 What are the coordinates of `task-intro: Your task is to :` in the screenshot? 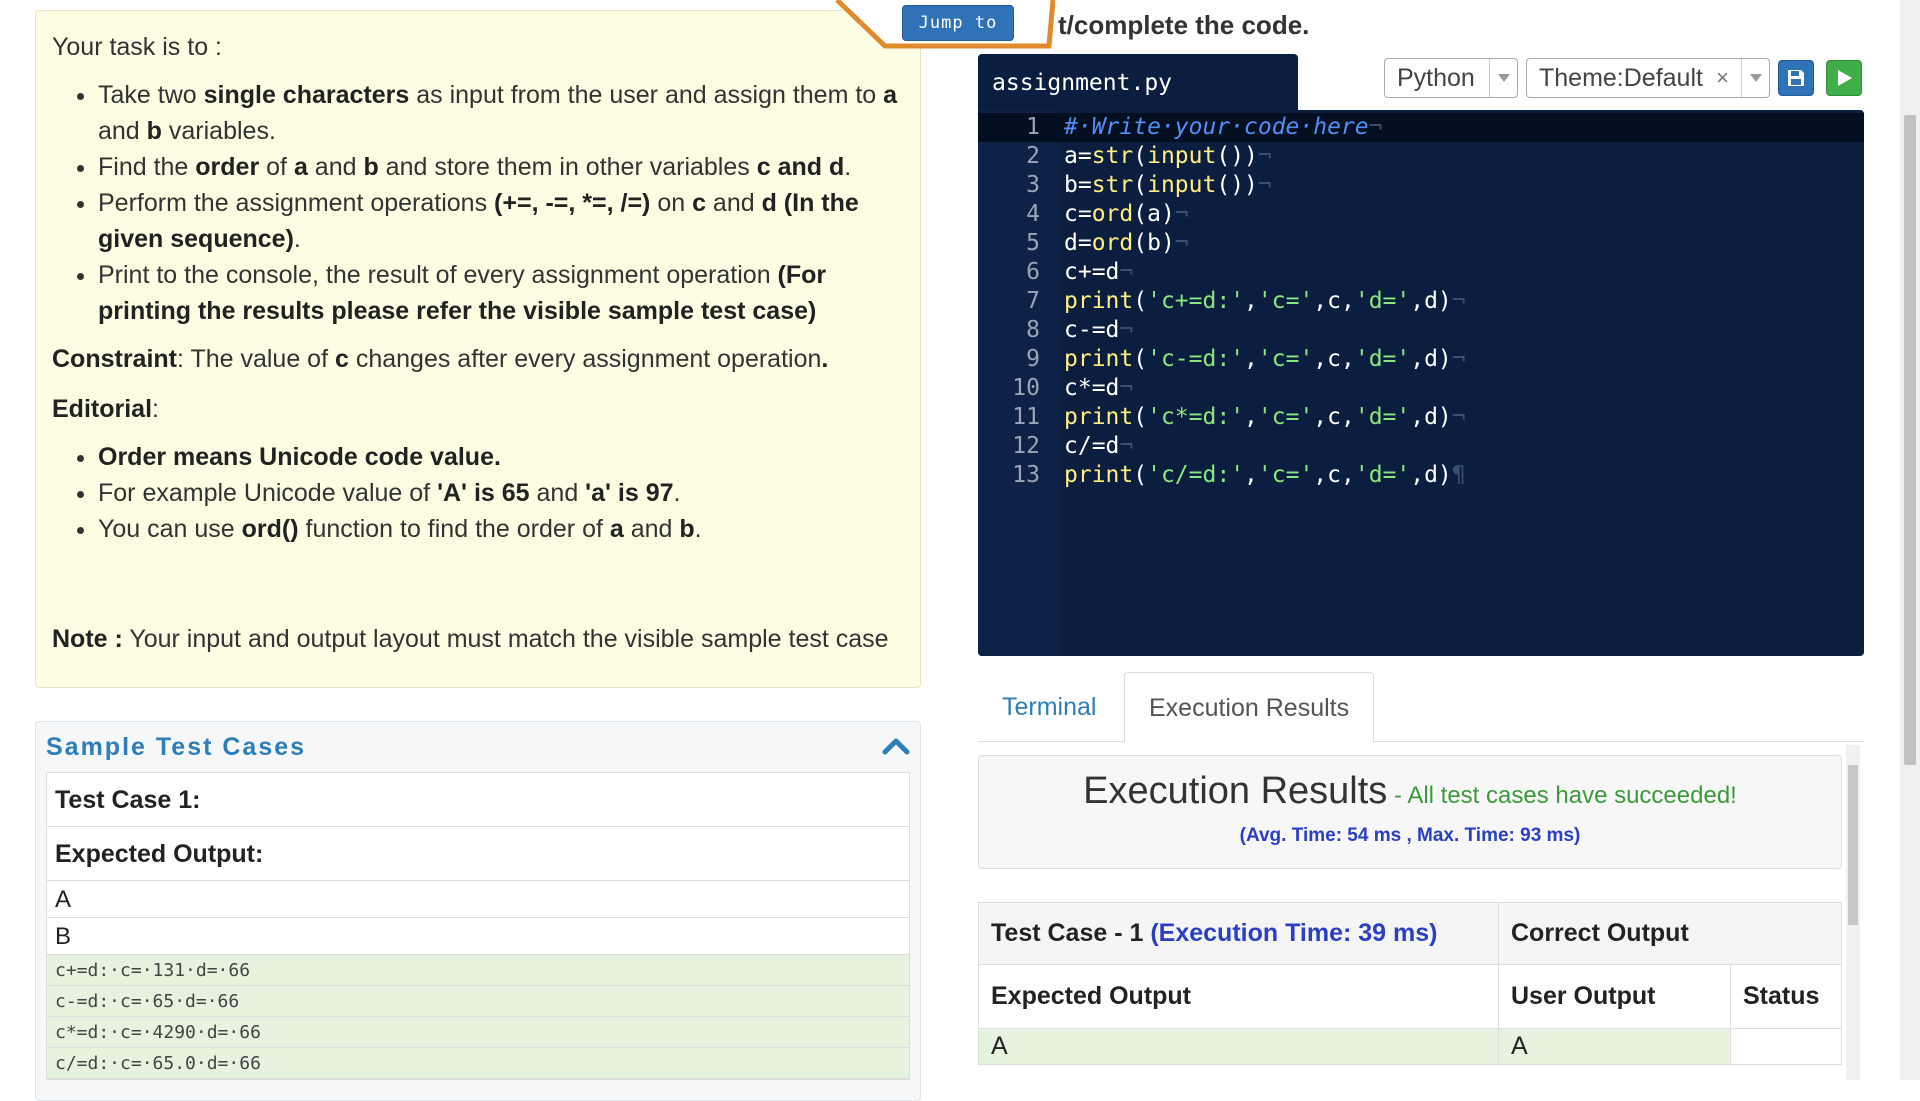 It's located at (137, 47).